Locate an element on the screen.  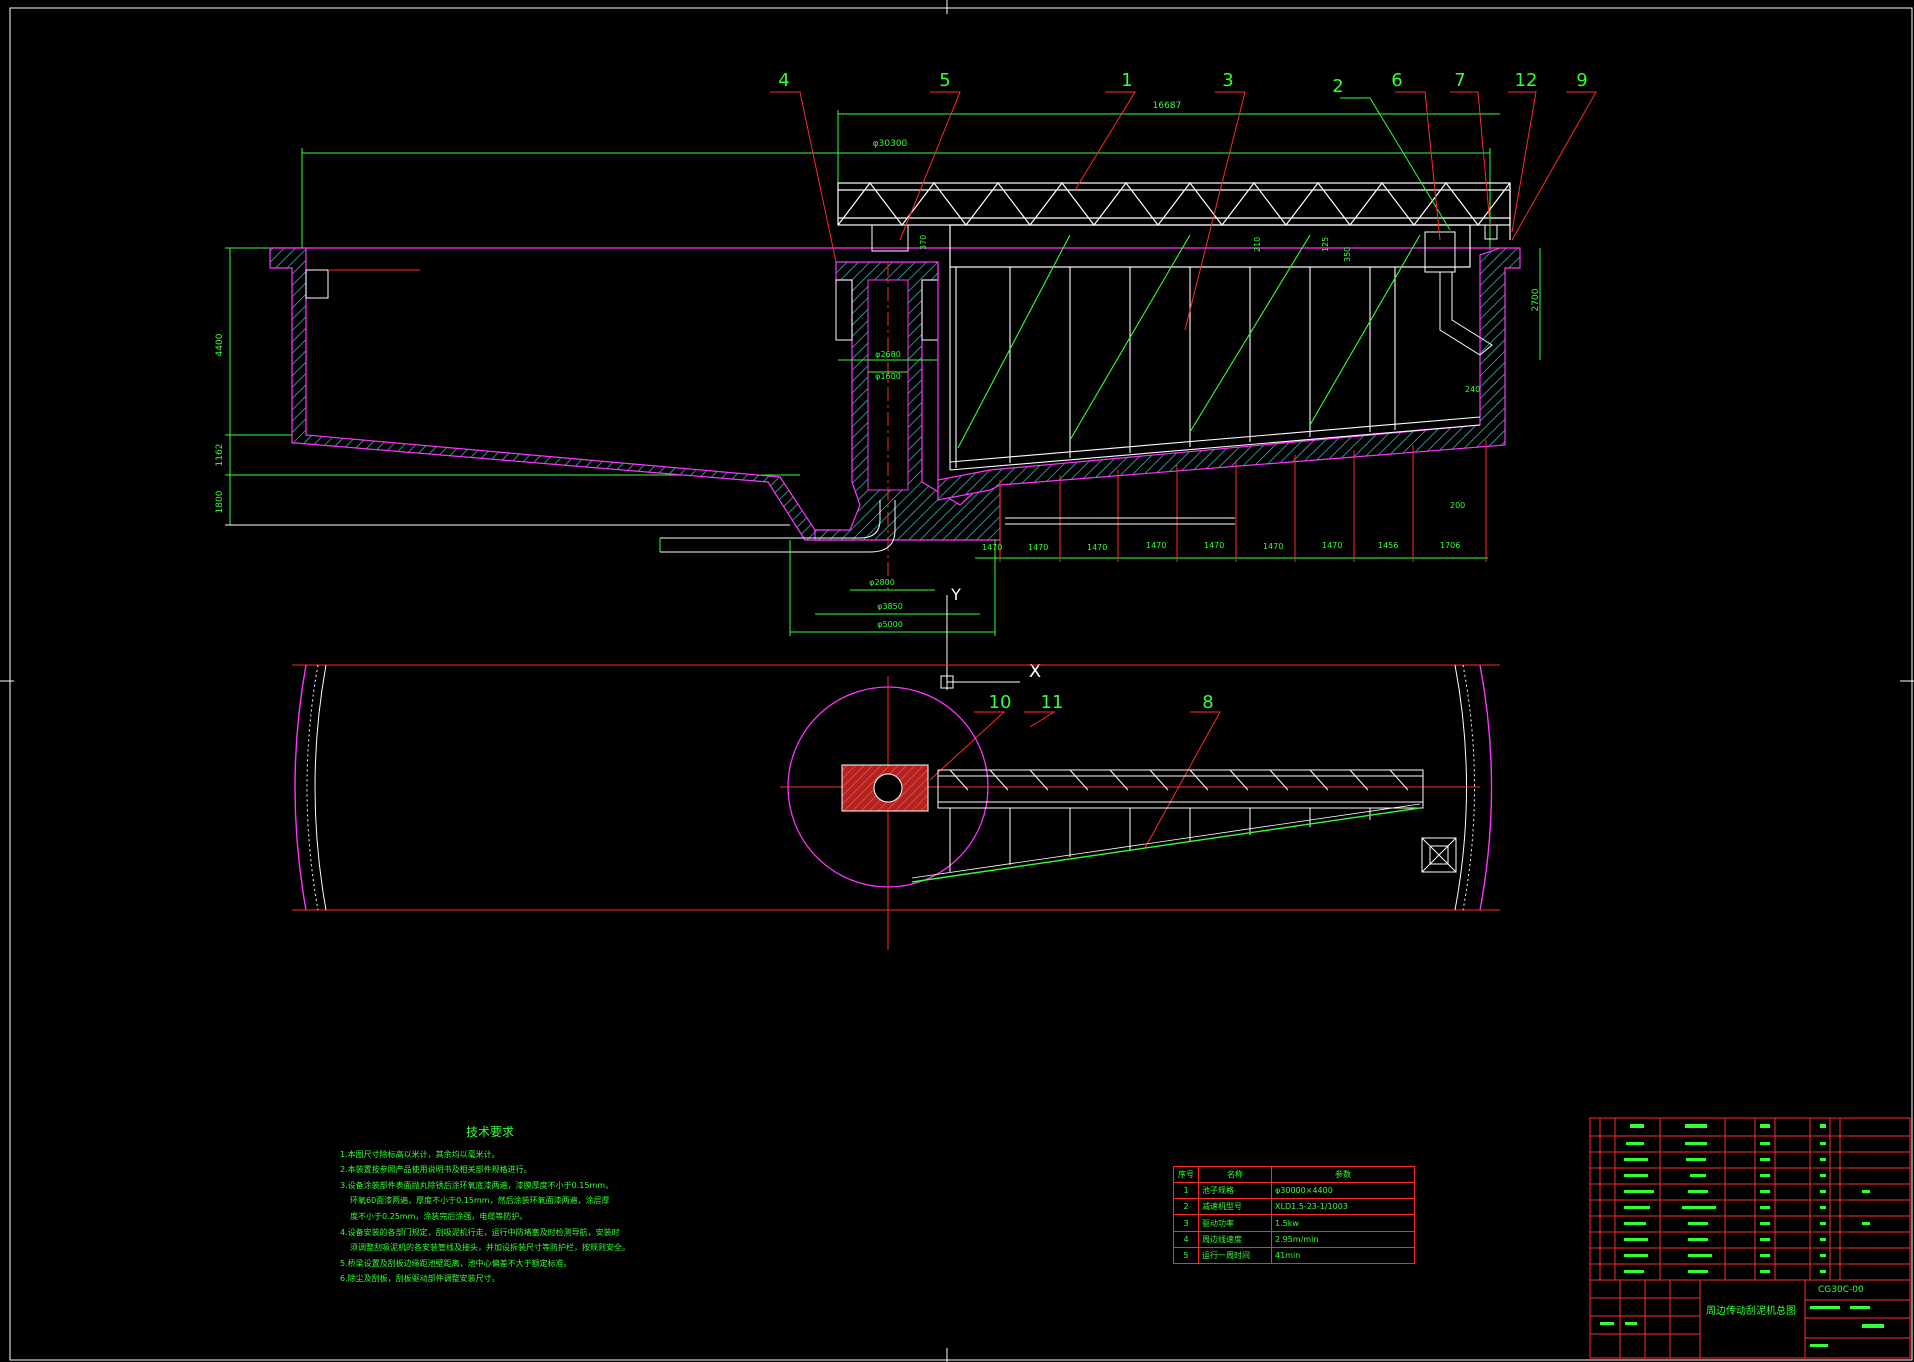
table-header: 序号 is located at coordinates (1186, 1174).